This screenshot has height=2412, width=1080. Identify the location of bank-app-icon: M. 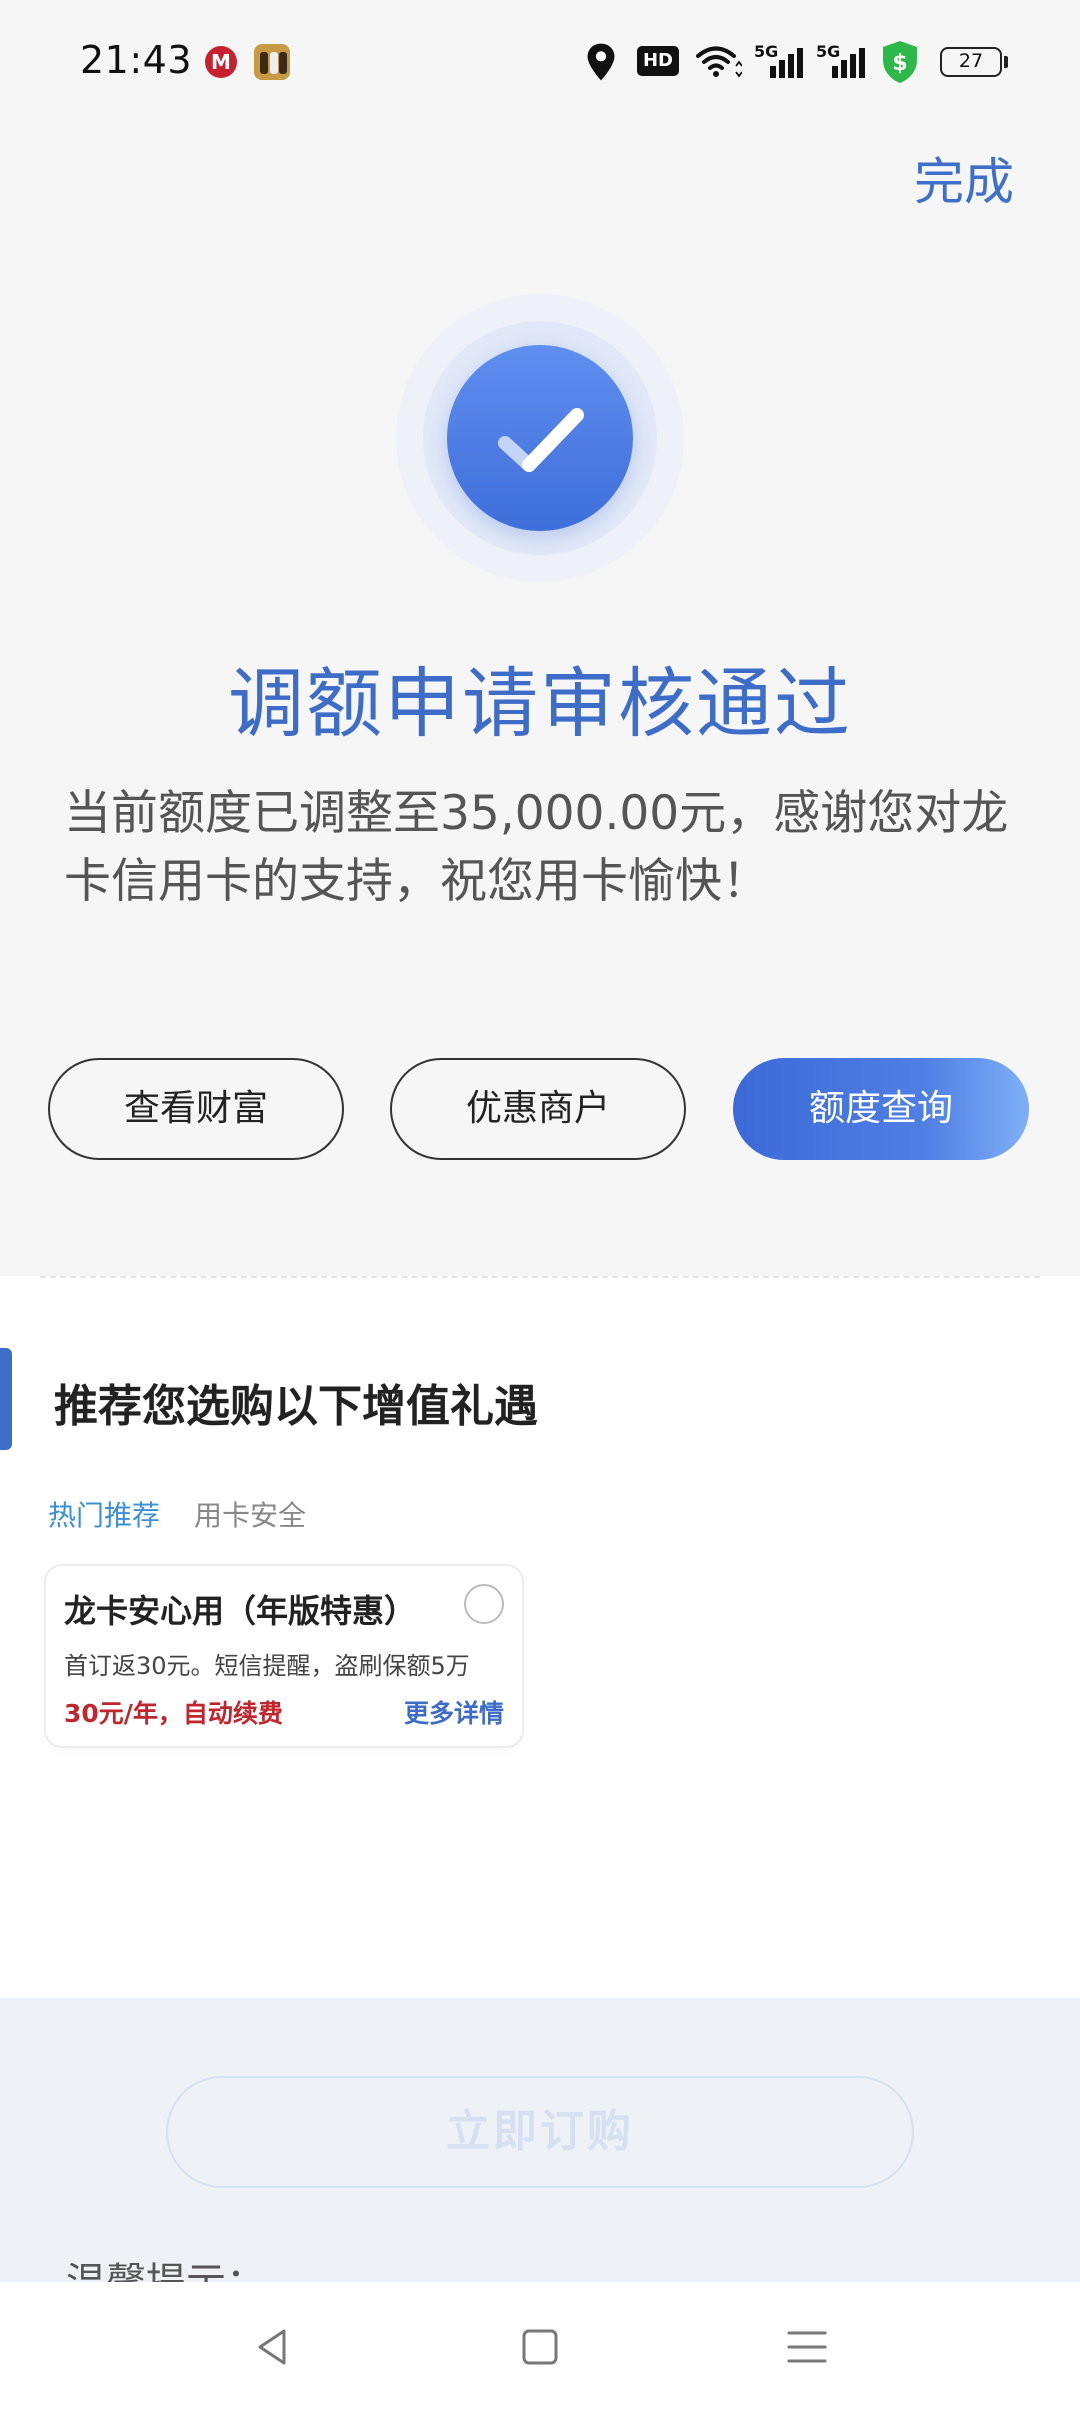
(221, 62).